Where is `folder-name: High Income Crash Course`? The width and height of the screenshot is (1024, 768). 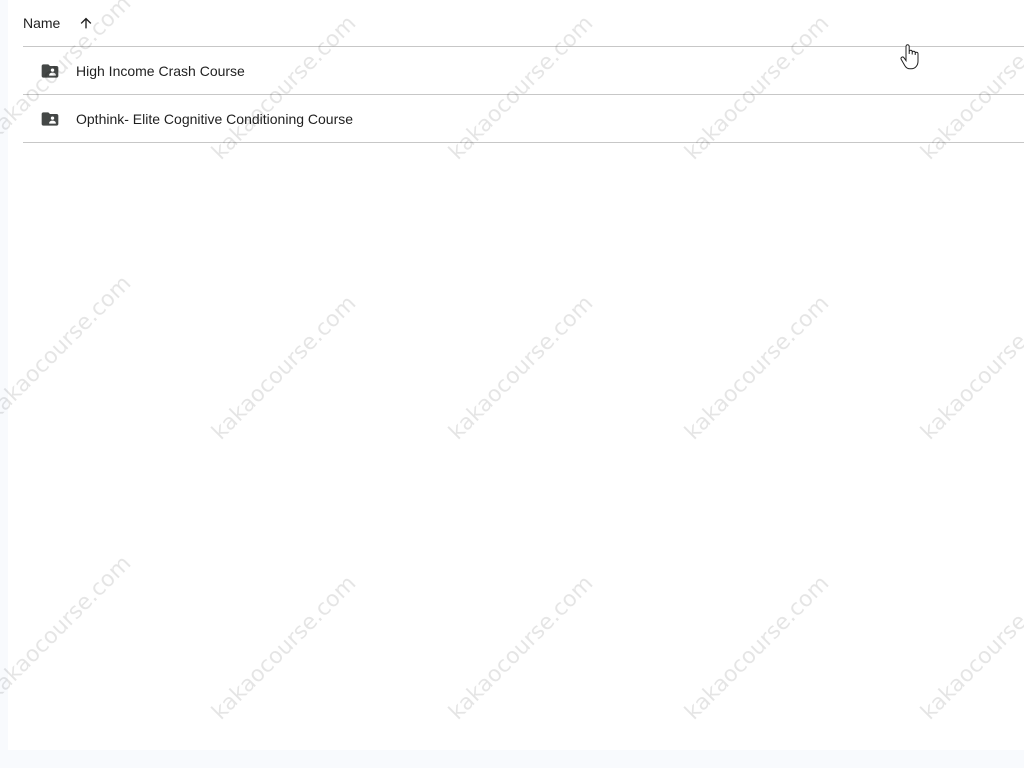 folder-name: High Income Crash Course is located at coordinates (160, 70).